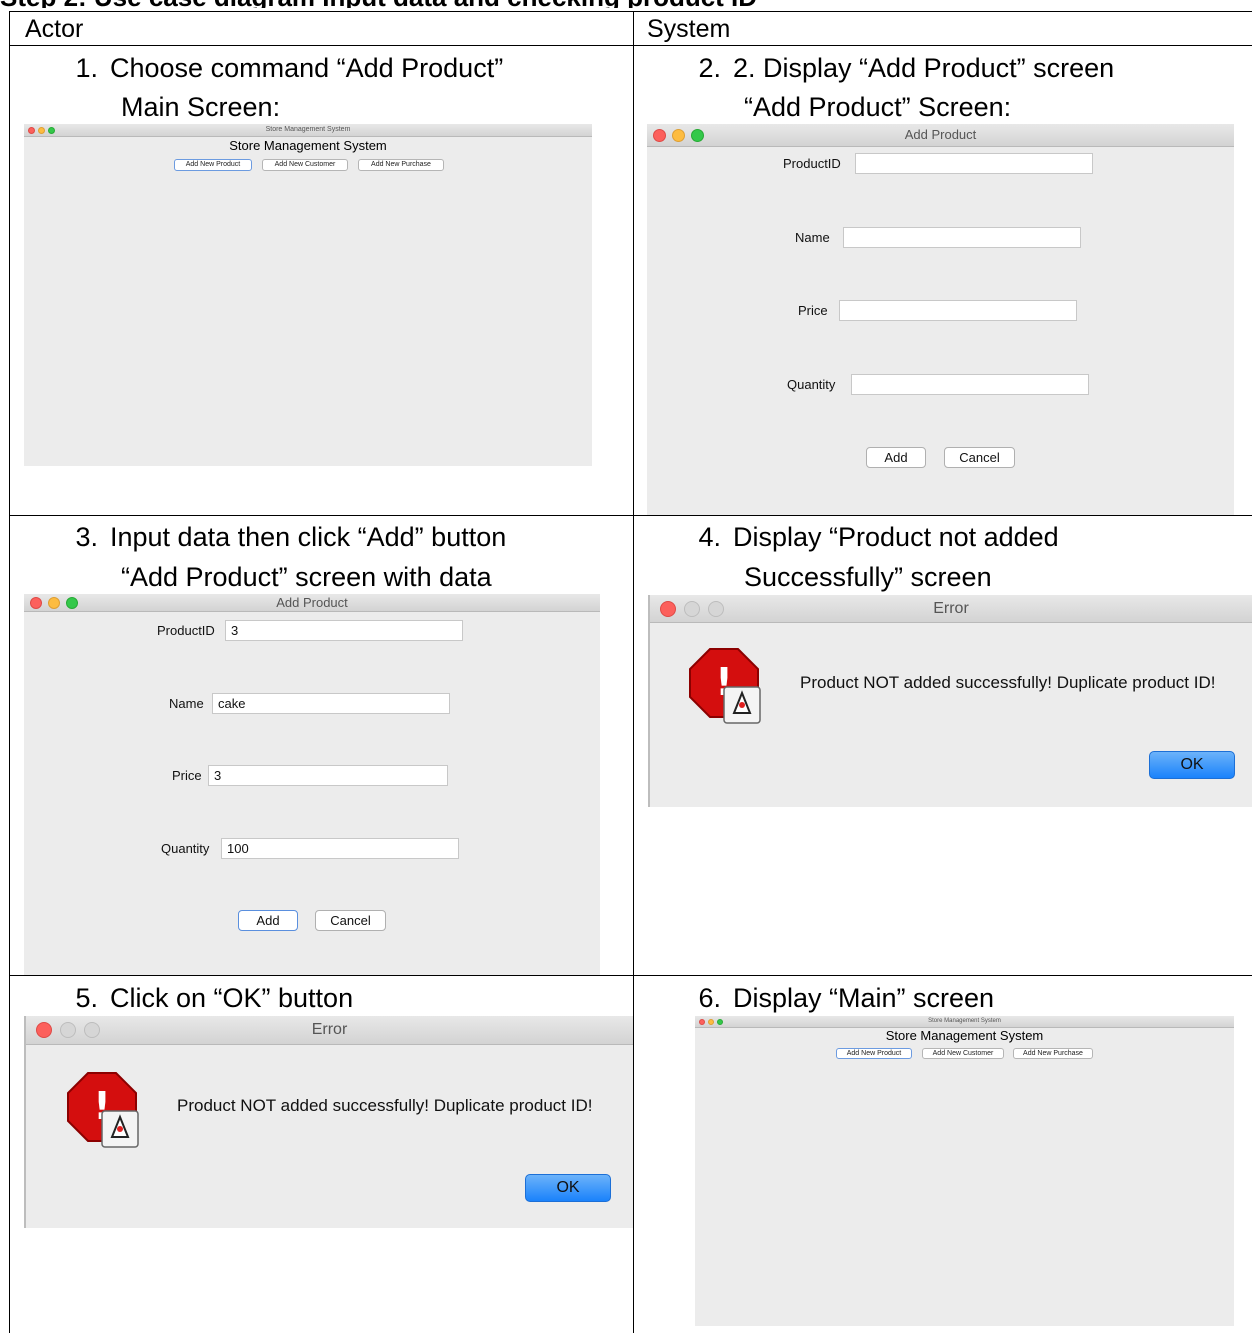 Image resolution: width=1252 pixels, height=1333 pixels. Describe the element at coordinates (837, 998) in the screenshot. I see `step-6: 6. Display “Main” screen` at that location.